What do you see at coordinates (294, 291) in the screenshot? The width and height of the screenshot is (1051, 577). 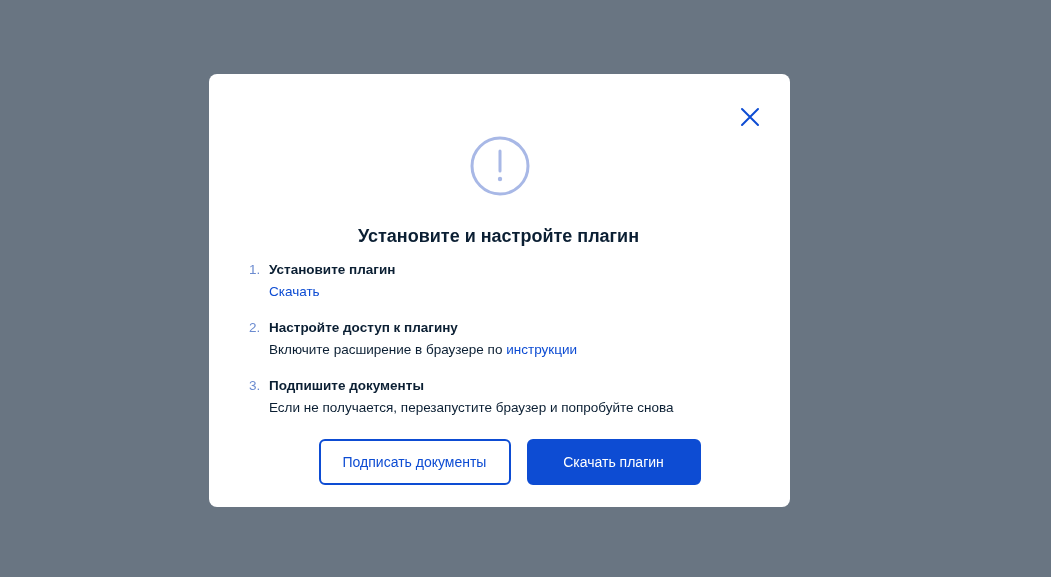 I see `download-link: Скачать` at bounding box center [294, 291].